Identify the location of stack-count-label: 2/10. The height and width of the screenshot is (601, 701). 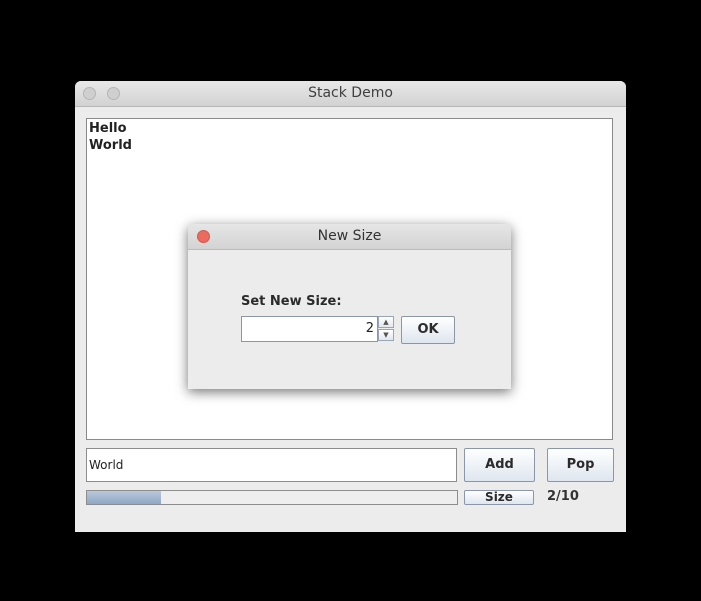
(563, 496).